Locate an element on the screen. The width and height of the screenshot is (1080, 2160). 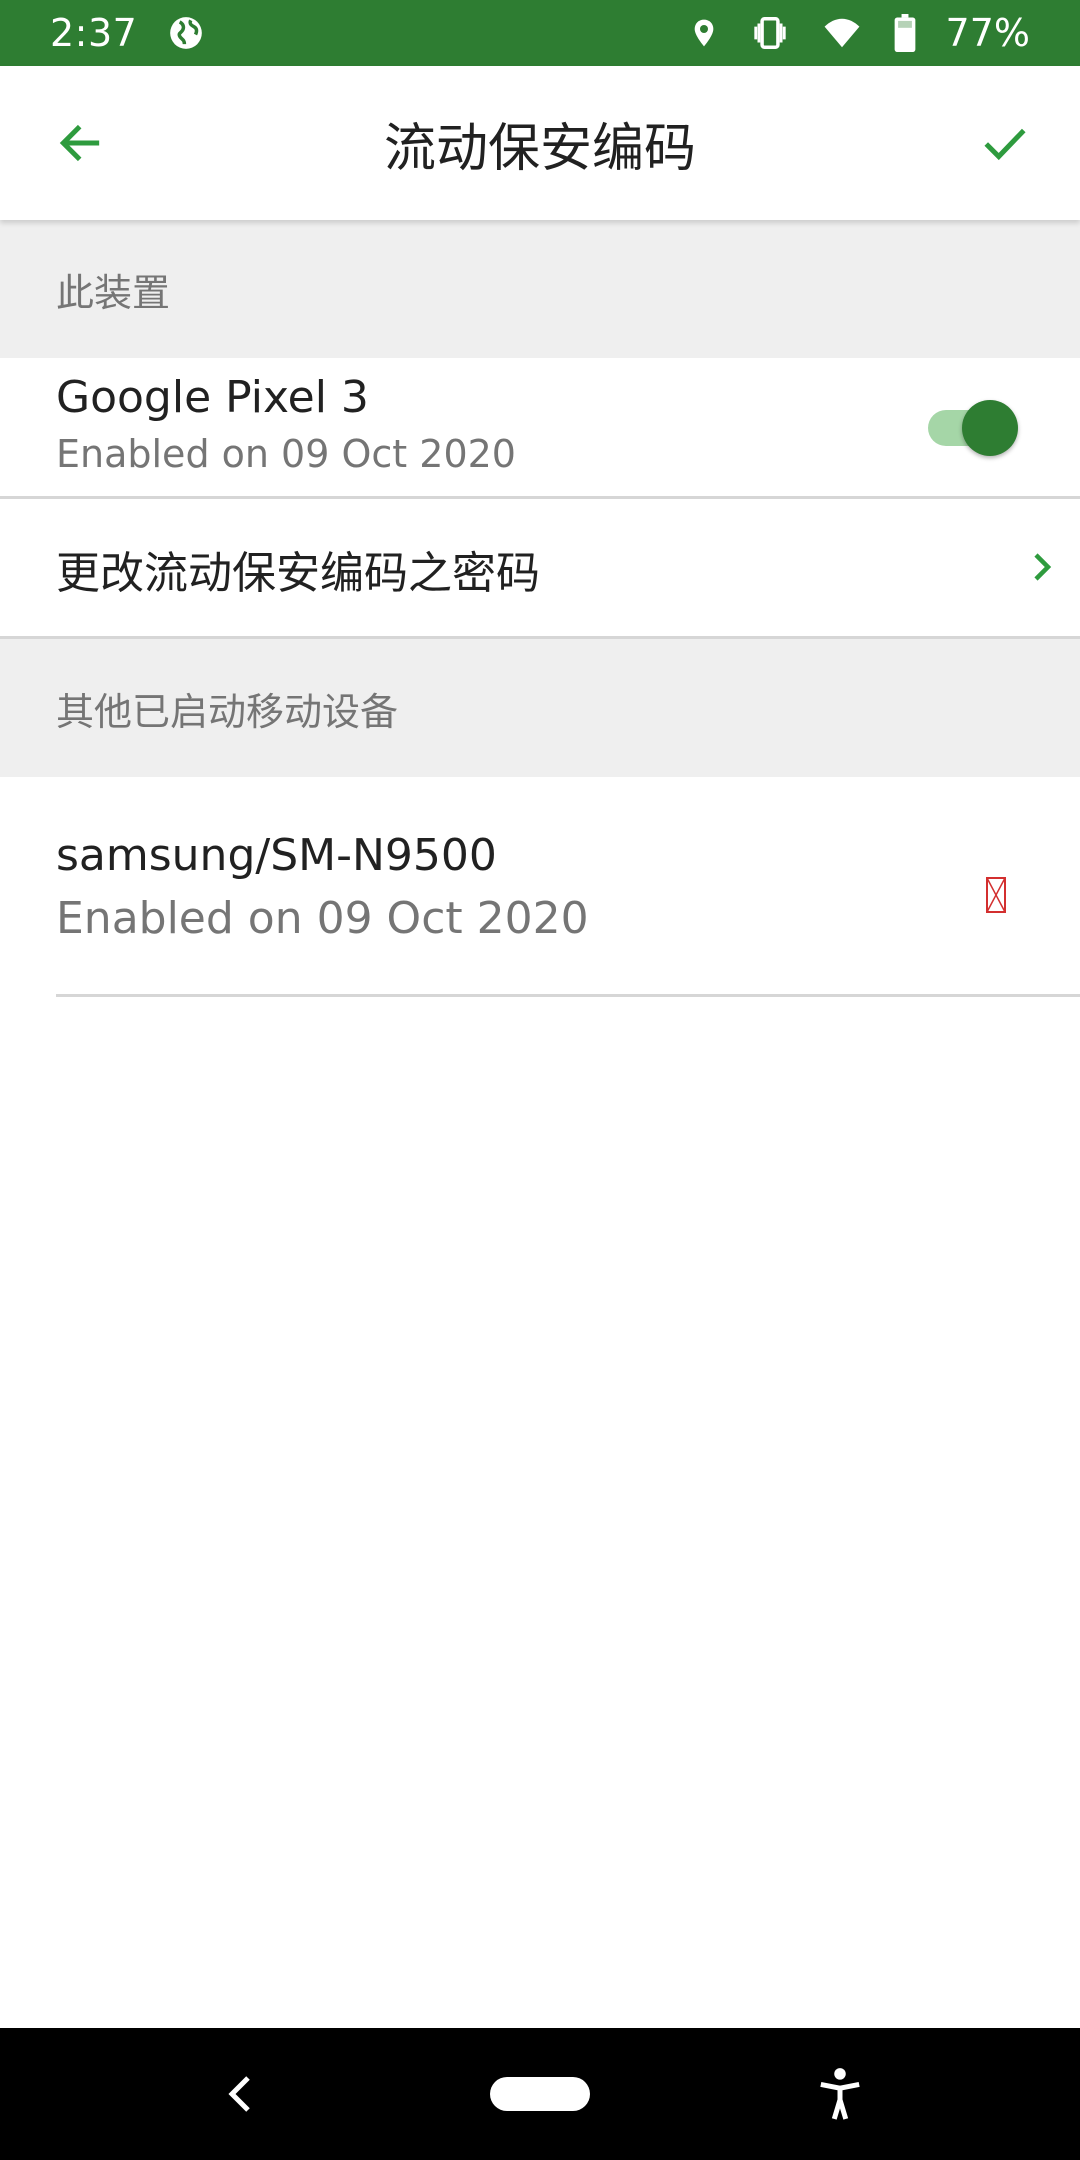
app-bar: 流动保安编码 is located at coordinates (540, 143).